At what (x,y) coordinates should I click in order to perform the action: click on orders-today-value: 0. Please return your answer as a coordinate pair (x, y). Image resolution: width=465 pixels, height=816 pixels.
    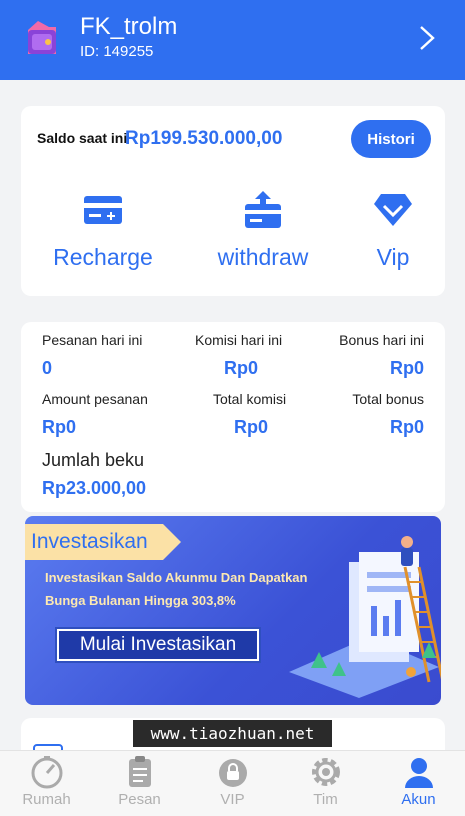
    Looking at the image, I should click on (47, 368).